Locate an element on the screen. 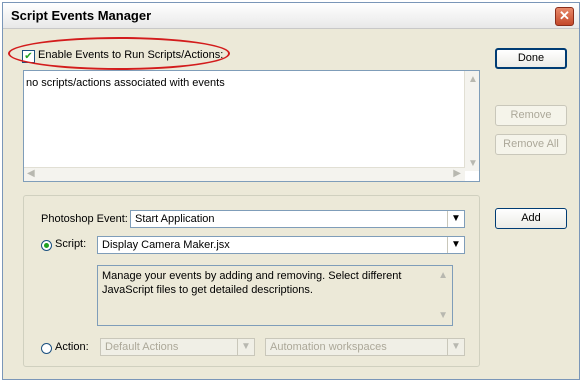 Image resolution: width=583 pixels, height=383 pixels. annotation-circle is located at coordinates (119, 53).